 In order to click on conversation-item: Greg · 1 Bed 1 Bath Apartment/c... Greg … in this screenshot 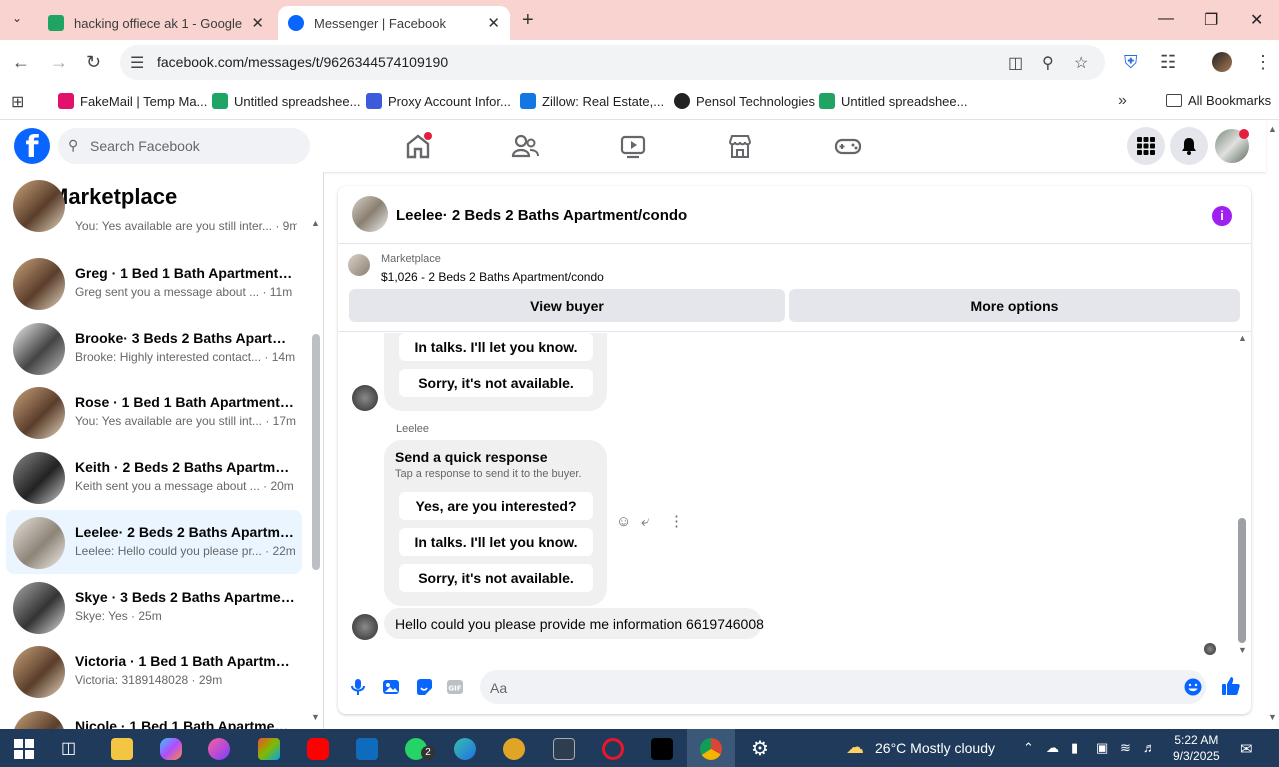, I will do `click(154, 283)`.